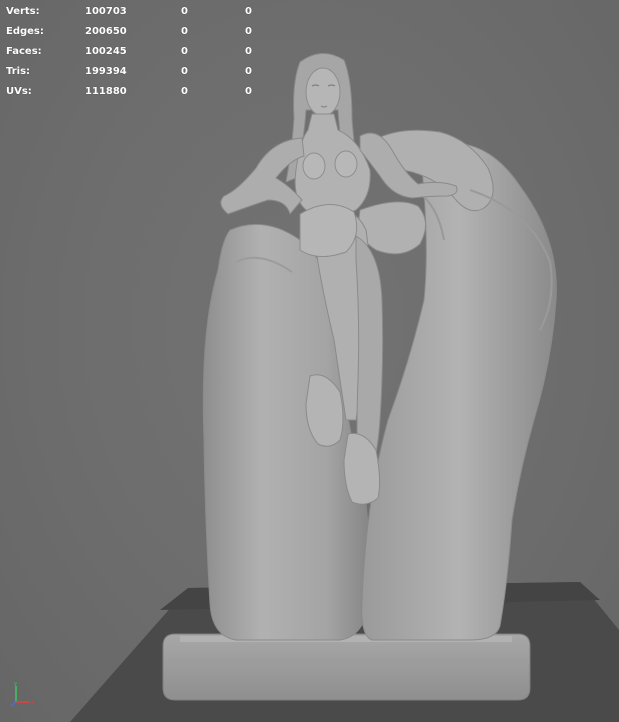 This screenshot has width=619, height=722. What do you see at coordinates (106, 11) in the screenshot?
I see `hud-total-value: 100703` at bounding box center [106, 11].